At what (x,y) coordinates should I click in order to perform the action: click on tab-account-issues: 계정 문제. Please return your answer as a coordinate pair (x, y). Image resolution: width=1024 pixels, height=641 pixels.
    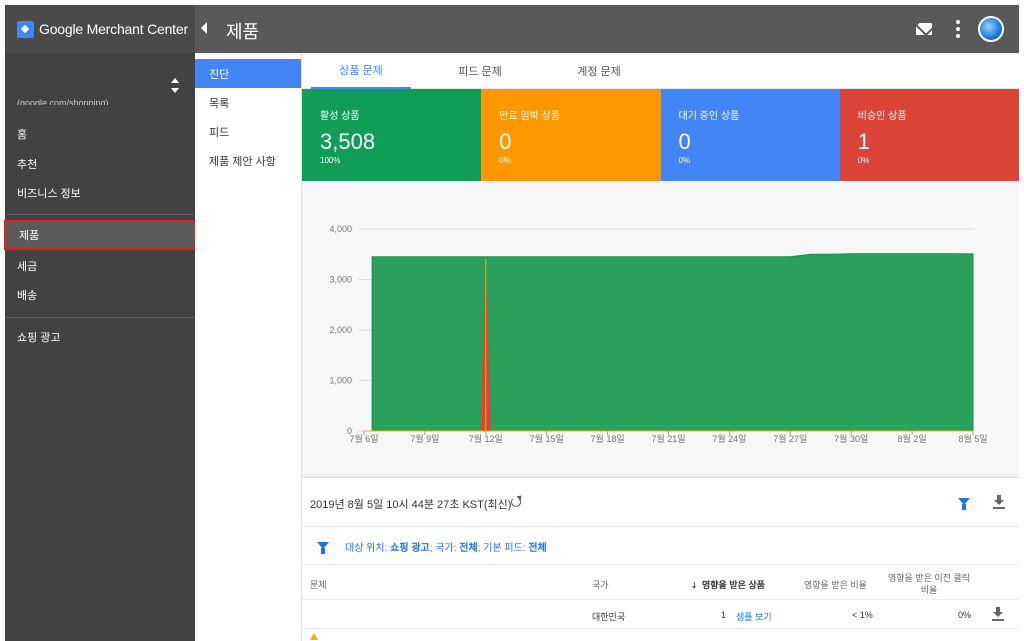
    Looking at the image, I should click on (599, 71).